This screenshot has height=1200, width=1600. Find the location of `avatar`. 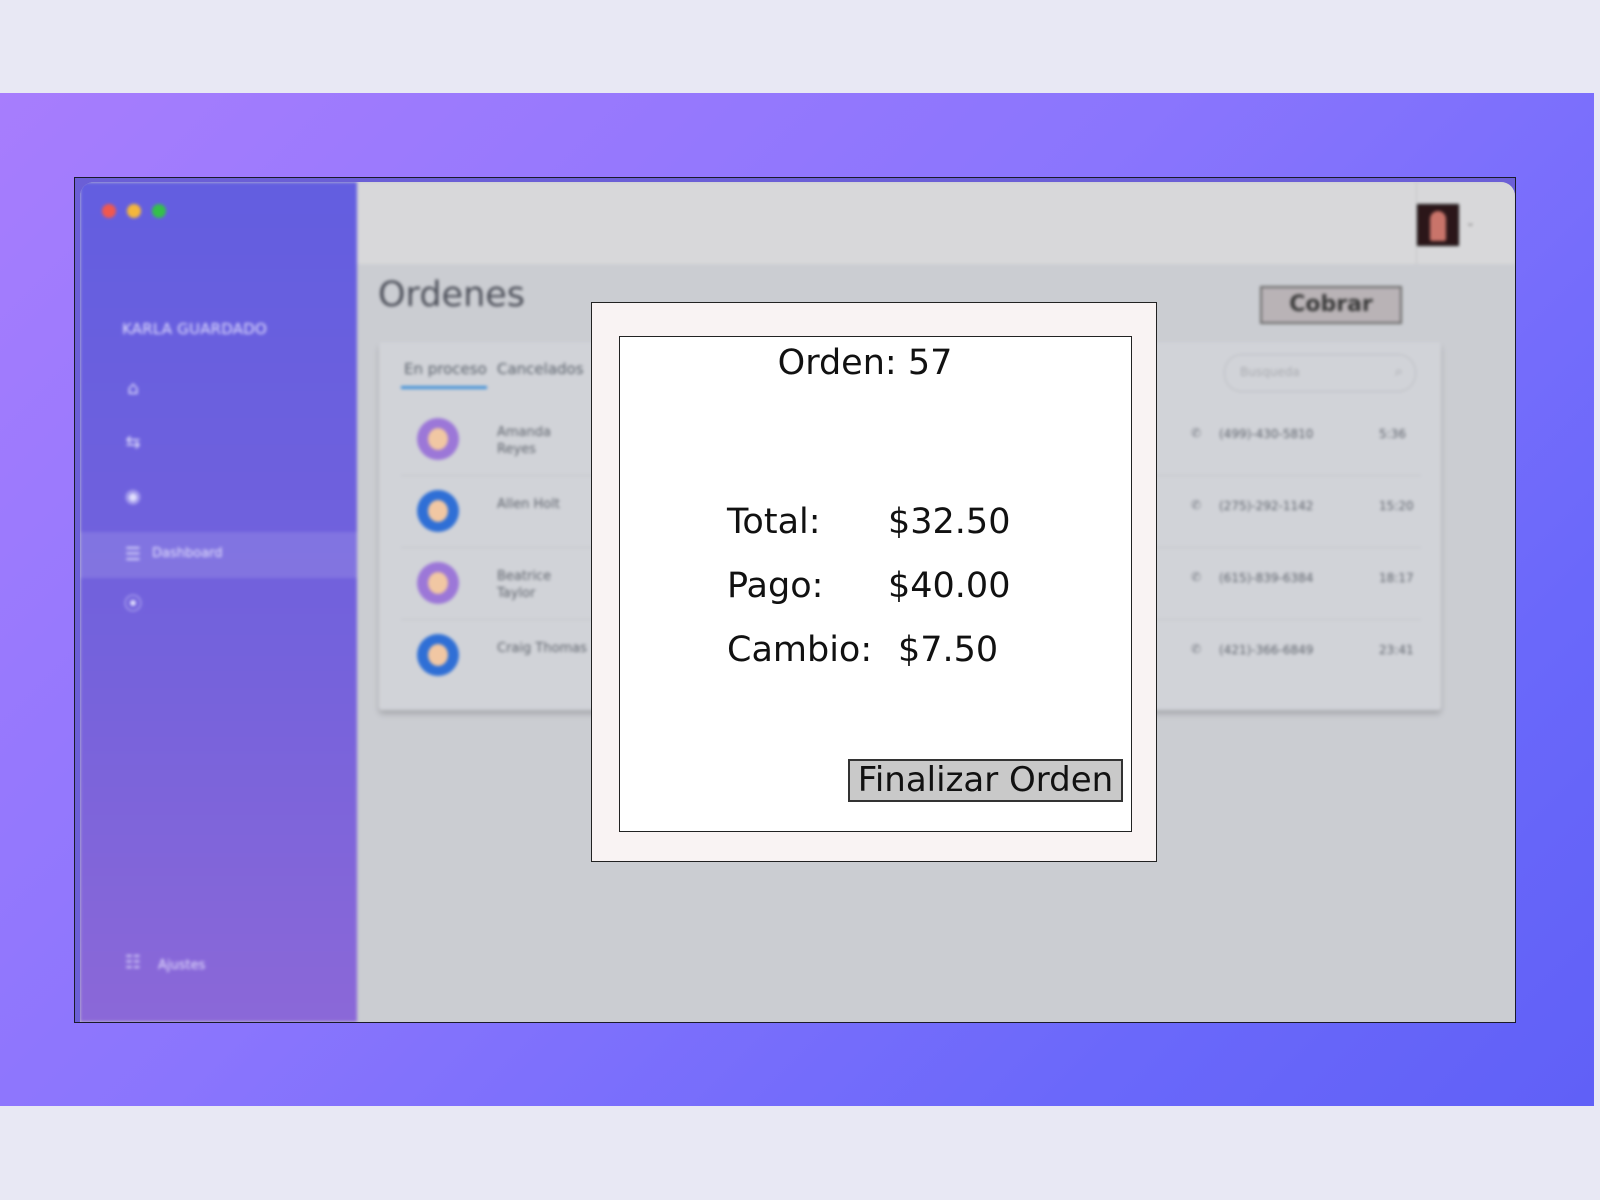

avatar is located at coordinates (1438, 225).